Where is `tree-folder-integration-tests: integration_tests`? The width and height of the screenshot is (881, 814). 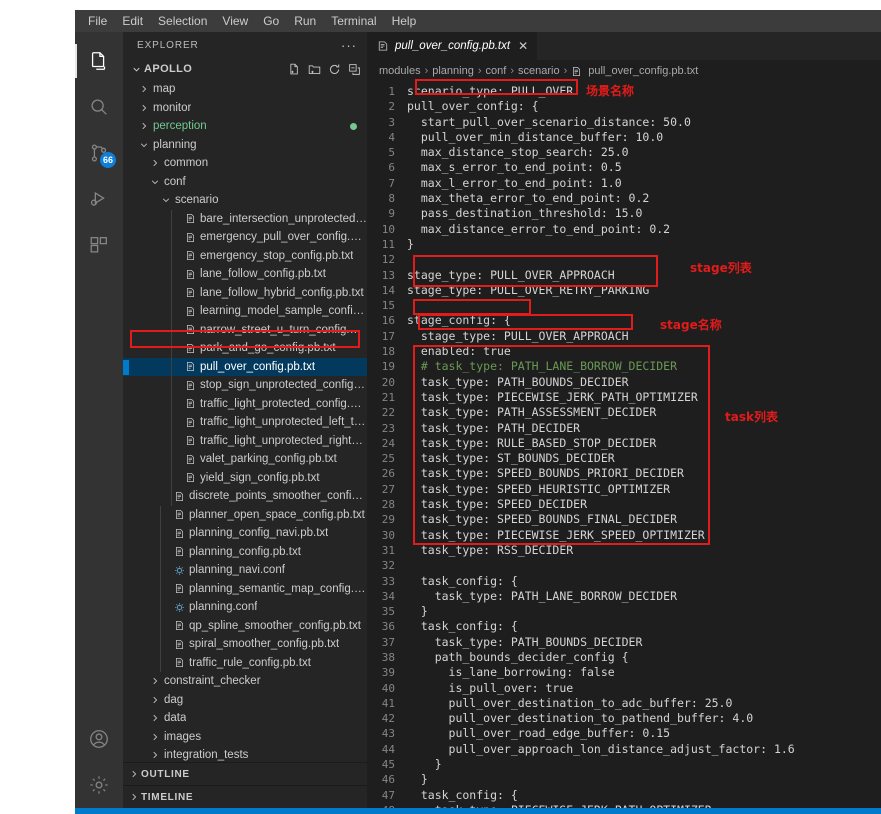 tree-folder-integration-tests: integration_tests is located at coordinates (245, 754).